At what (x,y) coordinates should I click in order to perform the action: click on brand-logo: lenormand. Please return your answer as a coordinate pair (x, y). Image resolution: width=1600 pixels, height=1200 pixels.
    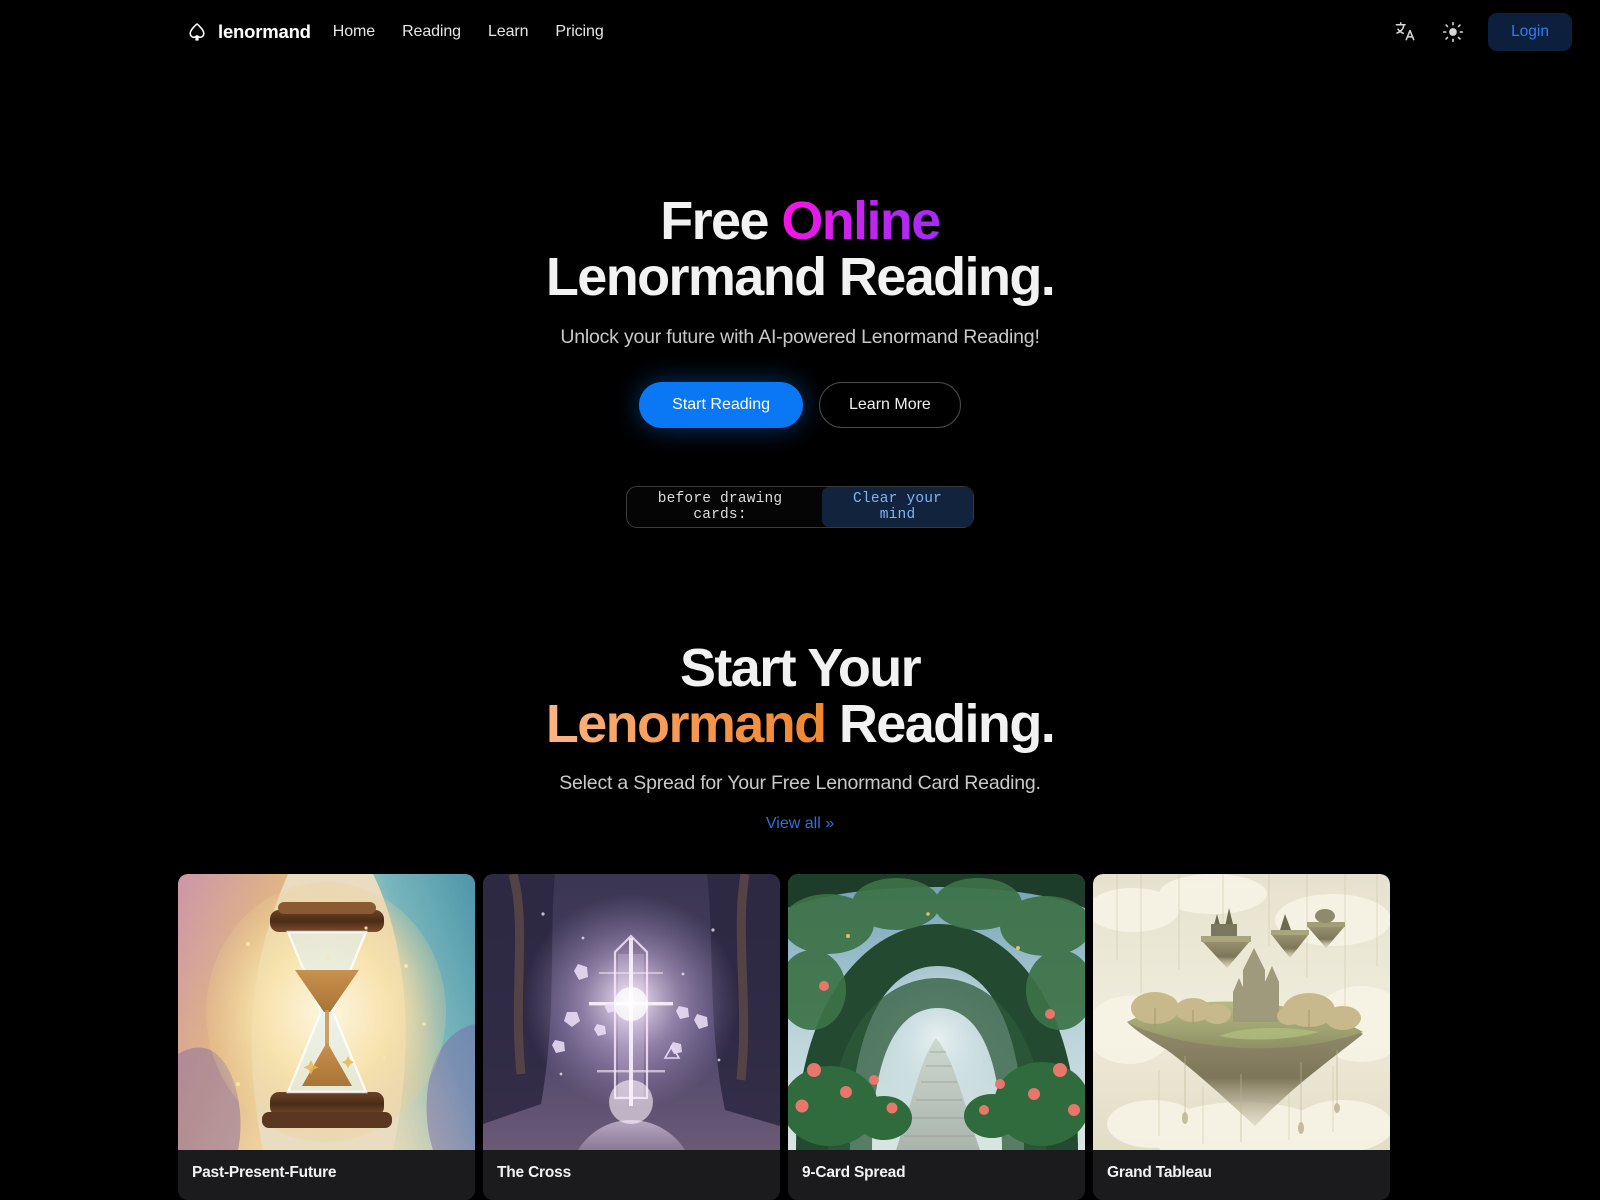
    Looking at the image, I should click on (248, 32).